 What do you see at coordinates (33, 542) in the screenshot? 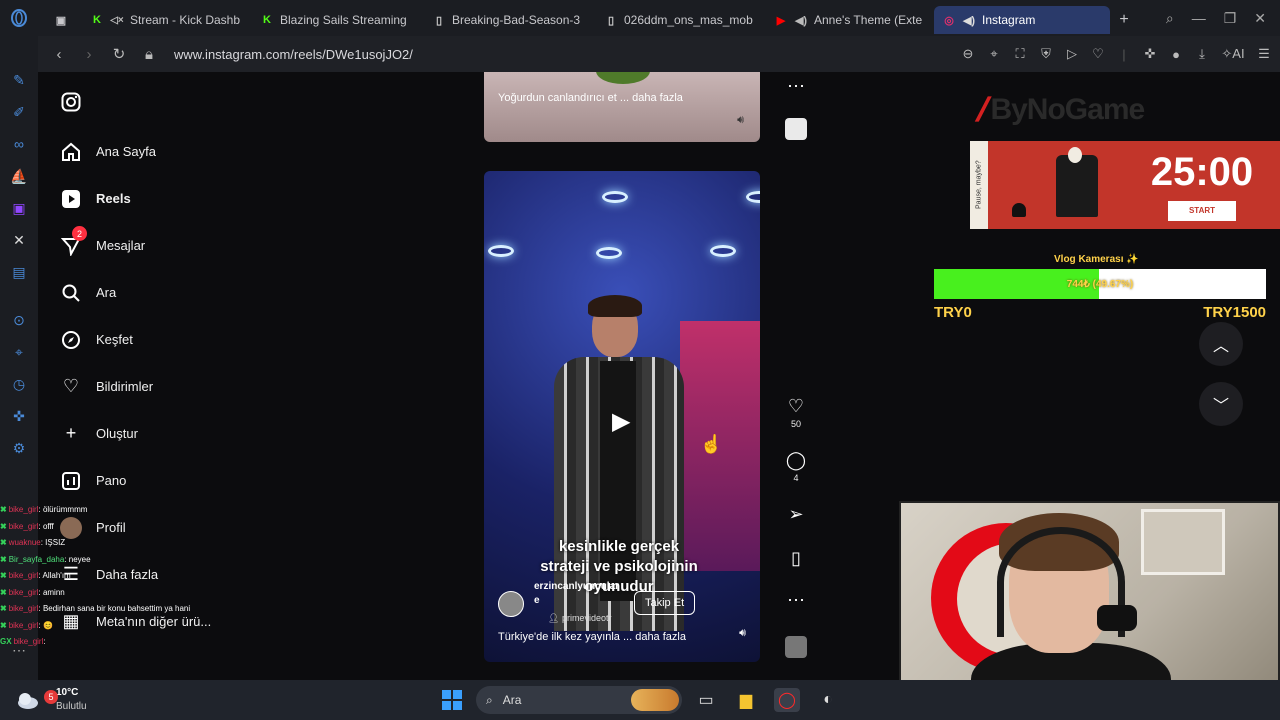
I see `chat-line: ✖ wuaknue: IŞSIZ` at bounding box center [33, 542].